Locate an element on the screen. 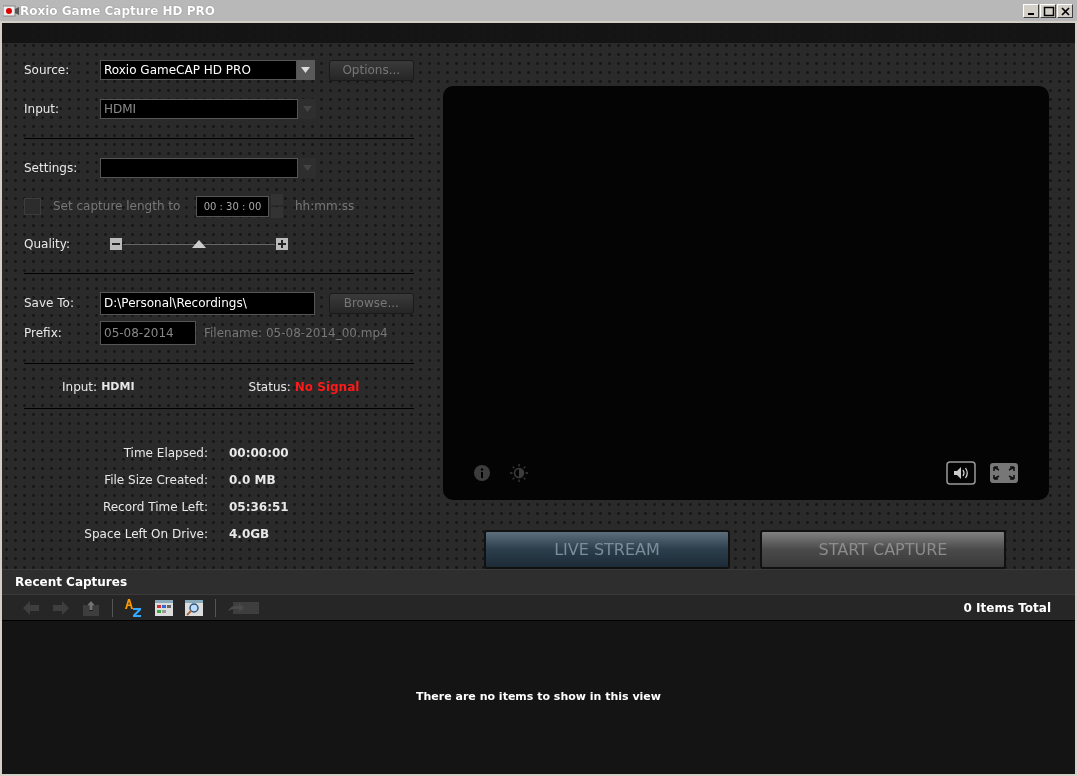  quality-slider is located at coordinates (199, 244).